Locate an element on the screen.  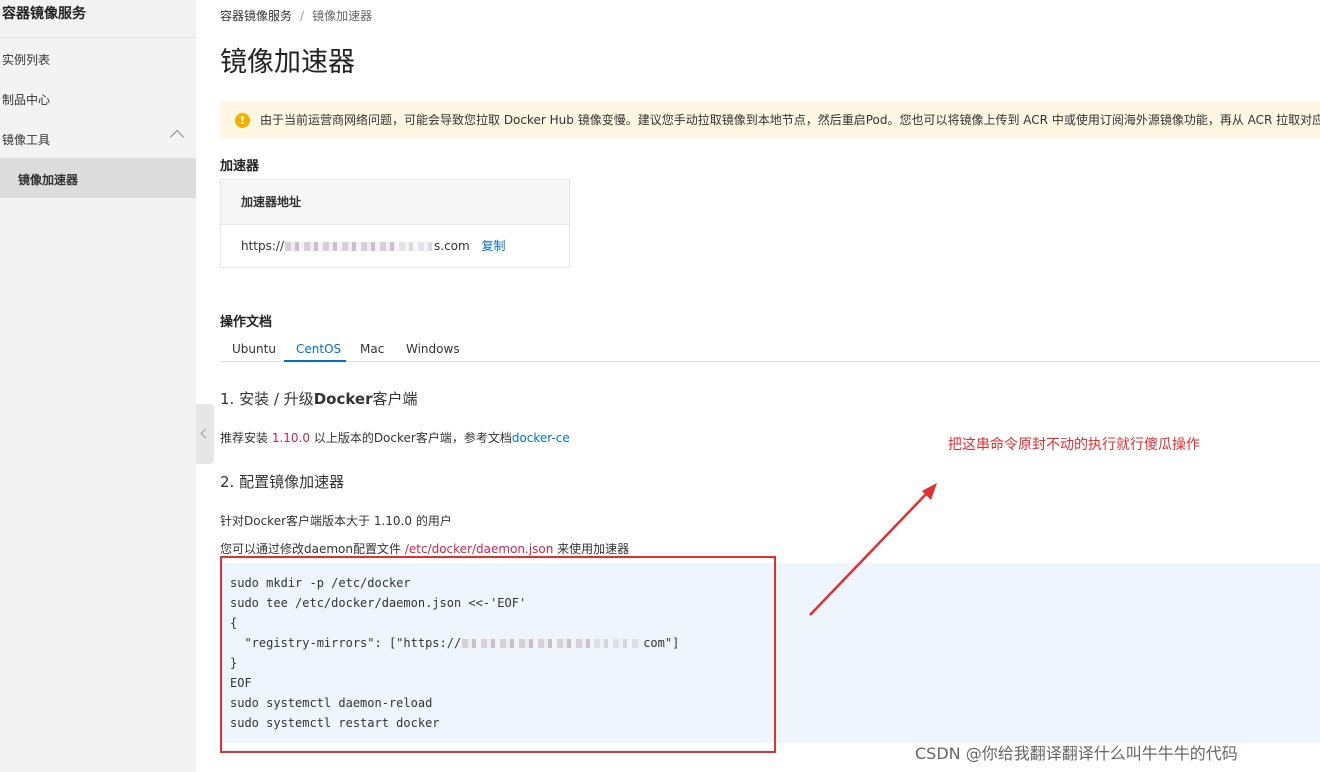
step1-bold: Docker is located at coordinates (343, 399).